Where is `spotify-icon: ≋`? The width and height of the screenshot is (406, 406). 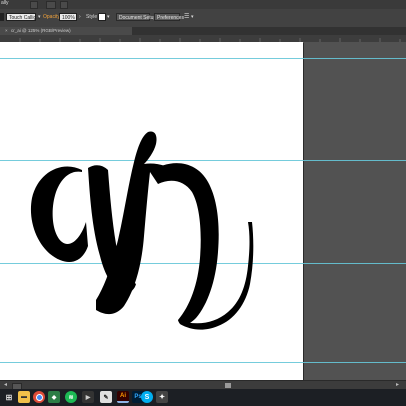
spotify-icon: ≋ is located at coordinates (71, 397).